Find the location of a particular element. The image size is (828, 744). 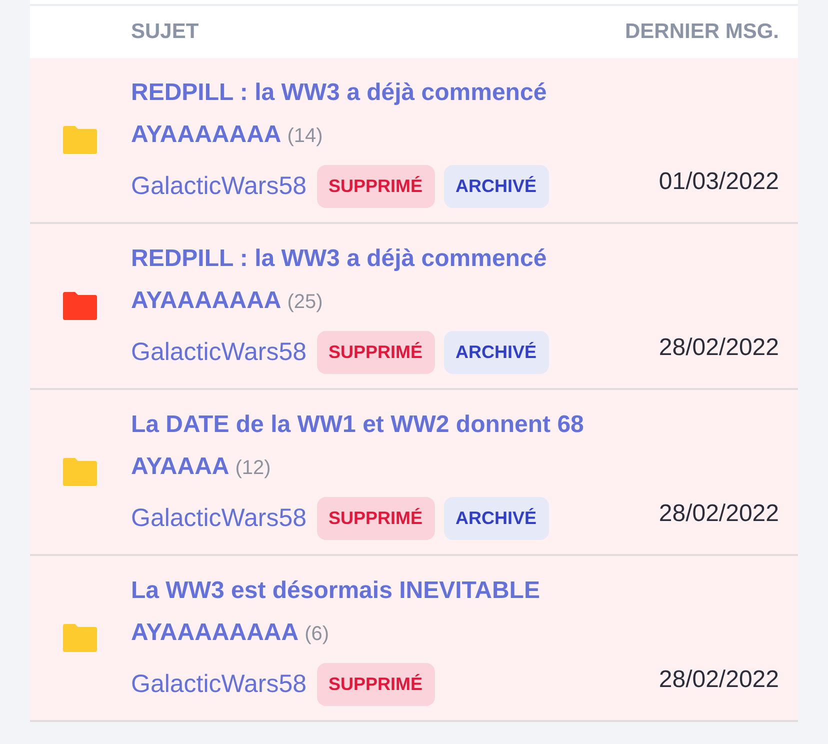

topic-title: REDPILL : la WW3 a déjà commencé AYAAAAAAA (14) is located at coordinates (371, 114).